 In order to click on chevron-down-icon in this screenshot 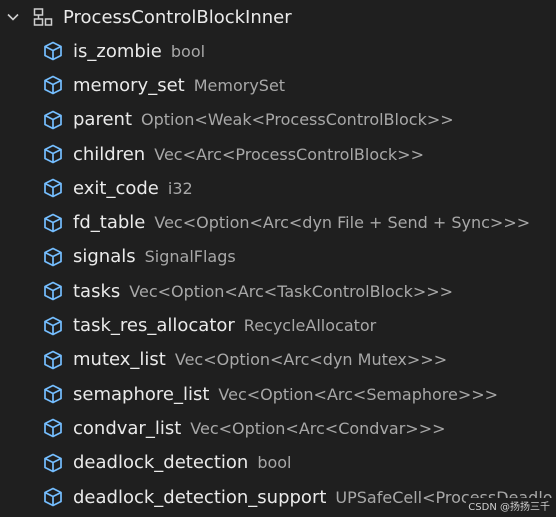, I will do `click(13, 17)`.